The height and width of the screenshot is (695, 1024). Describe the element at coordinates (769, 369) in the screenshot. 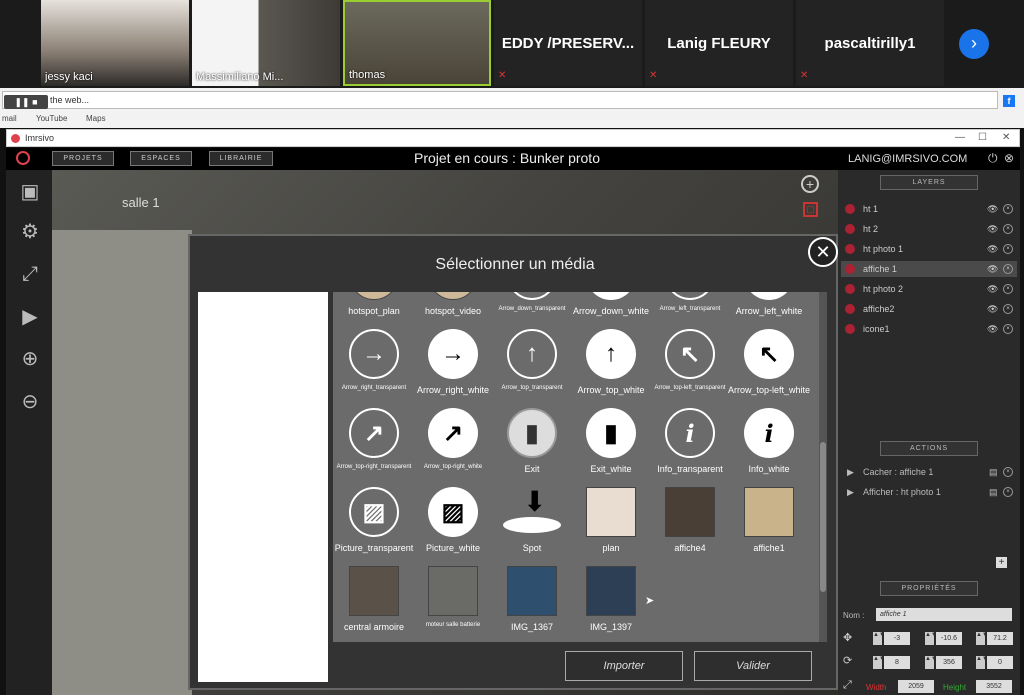

I see `media-item: ↖ Arrow_top-left_white` at that location.